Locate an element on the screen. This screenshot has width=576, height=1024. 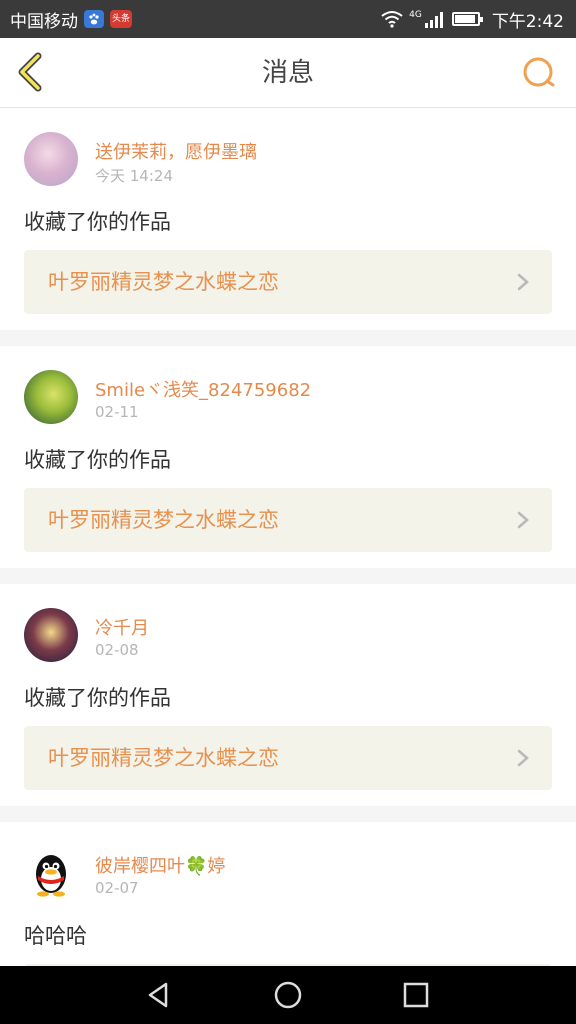
nav-back-icon is located at coordinates (159, 995).